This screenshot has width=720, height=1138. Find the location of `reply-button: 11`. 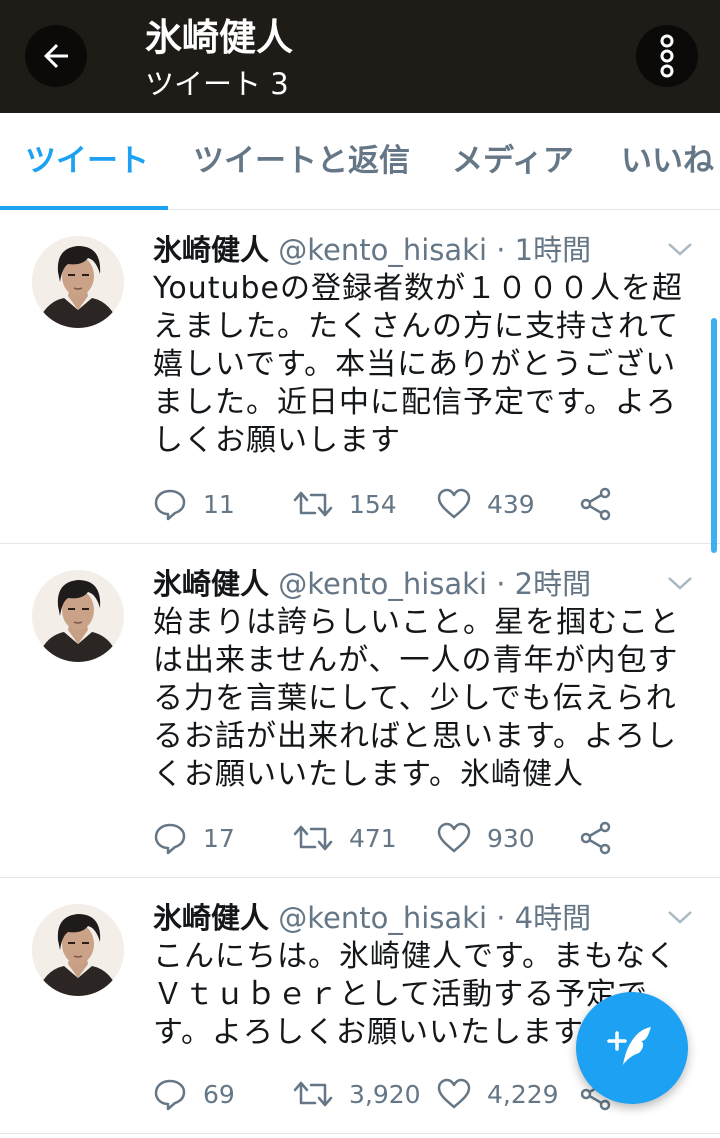

reply-button: 11 is located at coordinates (194, 504).